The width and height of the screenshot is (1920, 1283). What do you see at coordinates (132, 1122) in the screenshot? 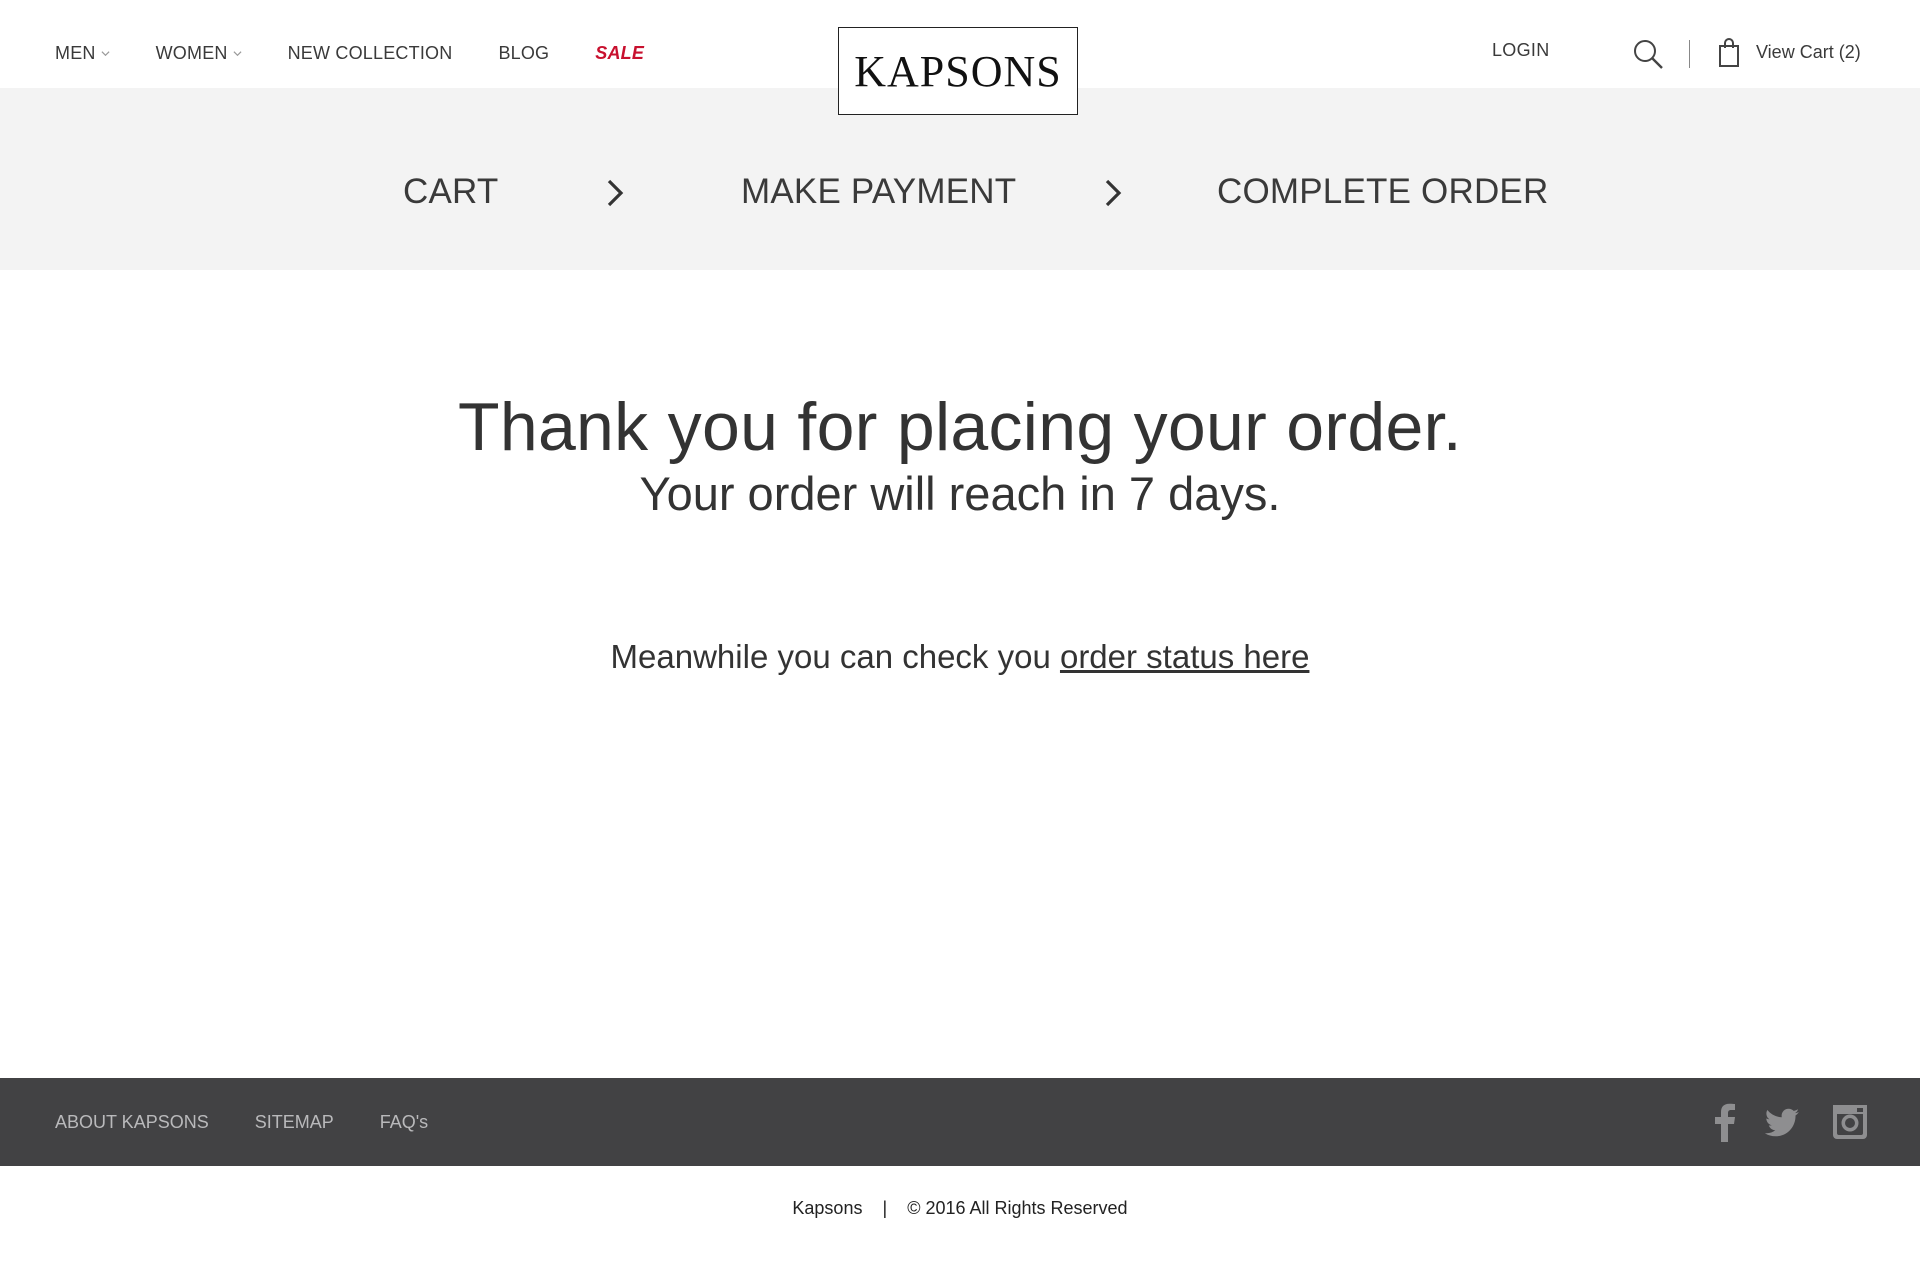
I see `footer-about-link: ABOUT KAPSONS` at bounding box center [132, 1122].